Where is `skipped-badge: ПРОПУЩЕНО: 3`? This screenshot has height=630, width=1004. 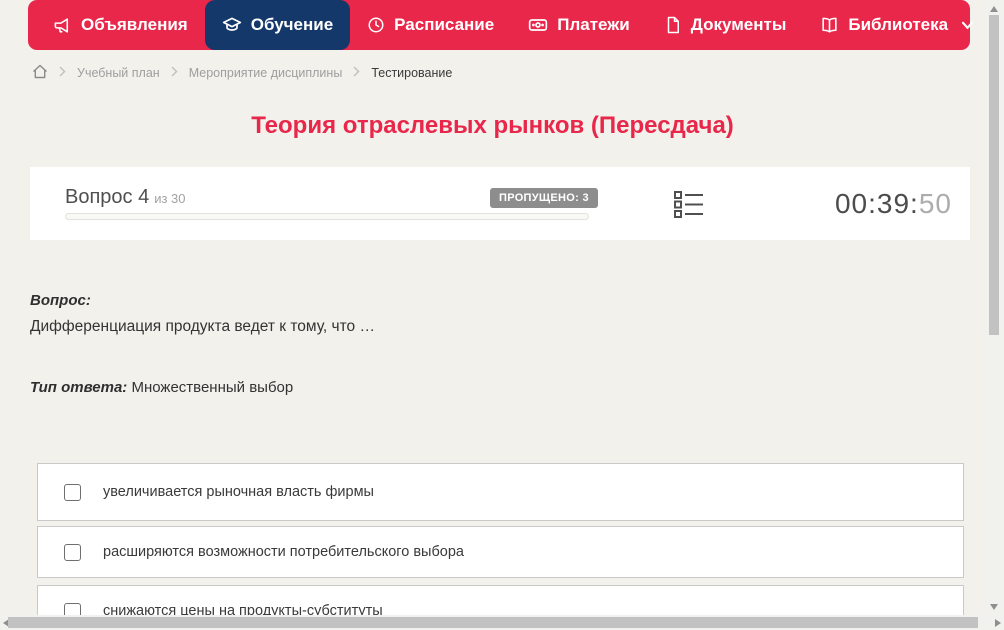
skipped-badge: ПРОПУЩЕНО: 3 is located at coordinates (544, 198).